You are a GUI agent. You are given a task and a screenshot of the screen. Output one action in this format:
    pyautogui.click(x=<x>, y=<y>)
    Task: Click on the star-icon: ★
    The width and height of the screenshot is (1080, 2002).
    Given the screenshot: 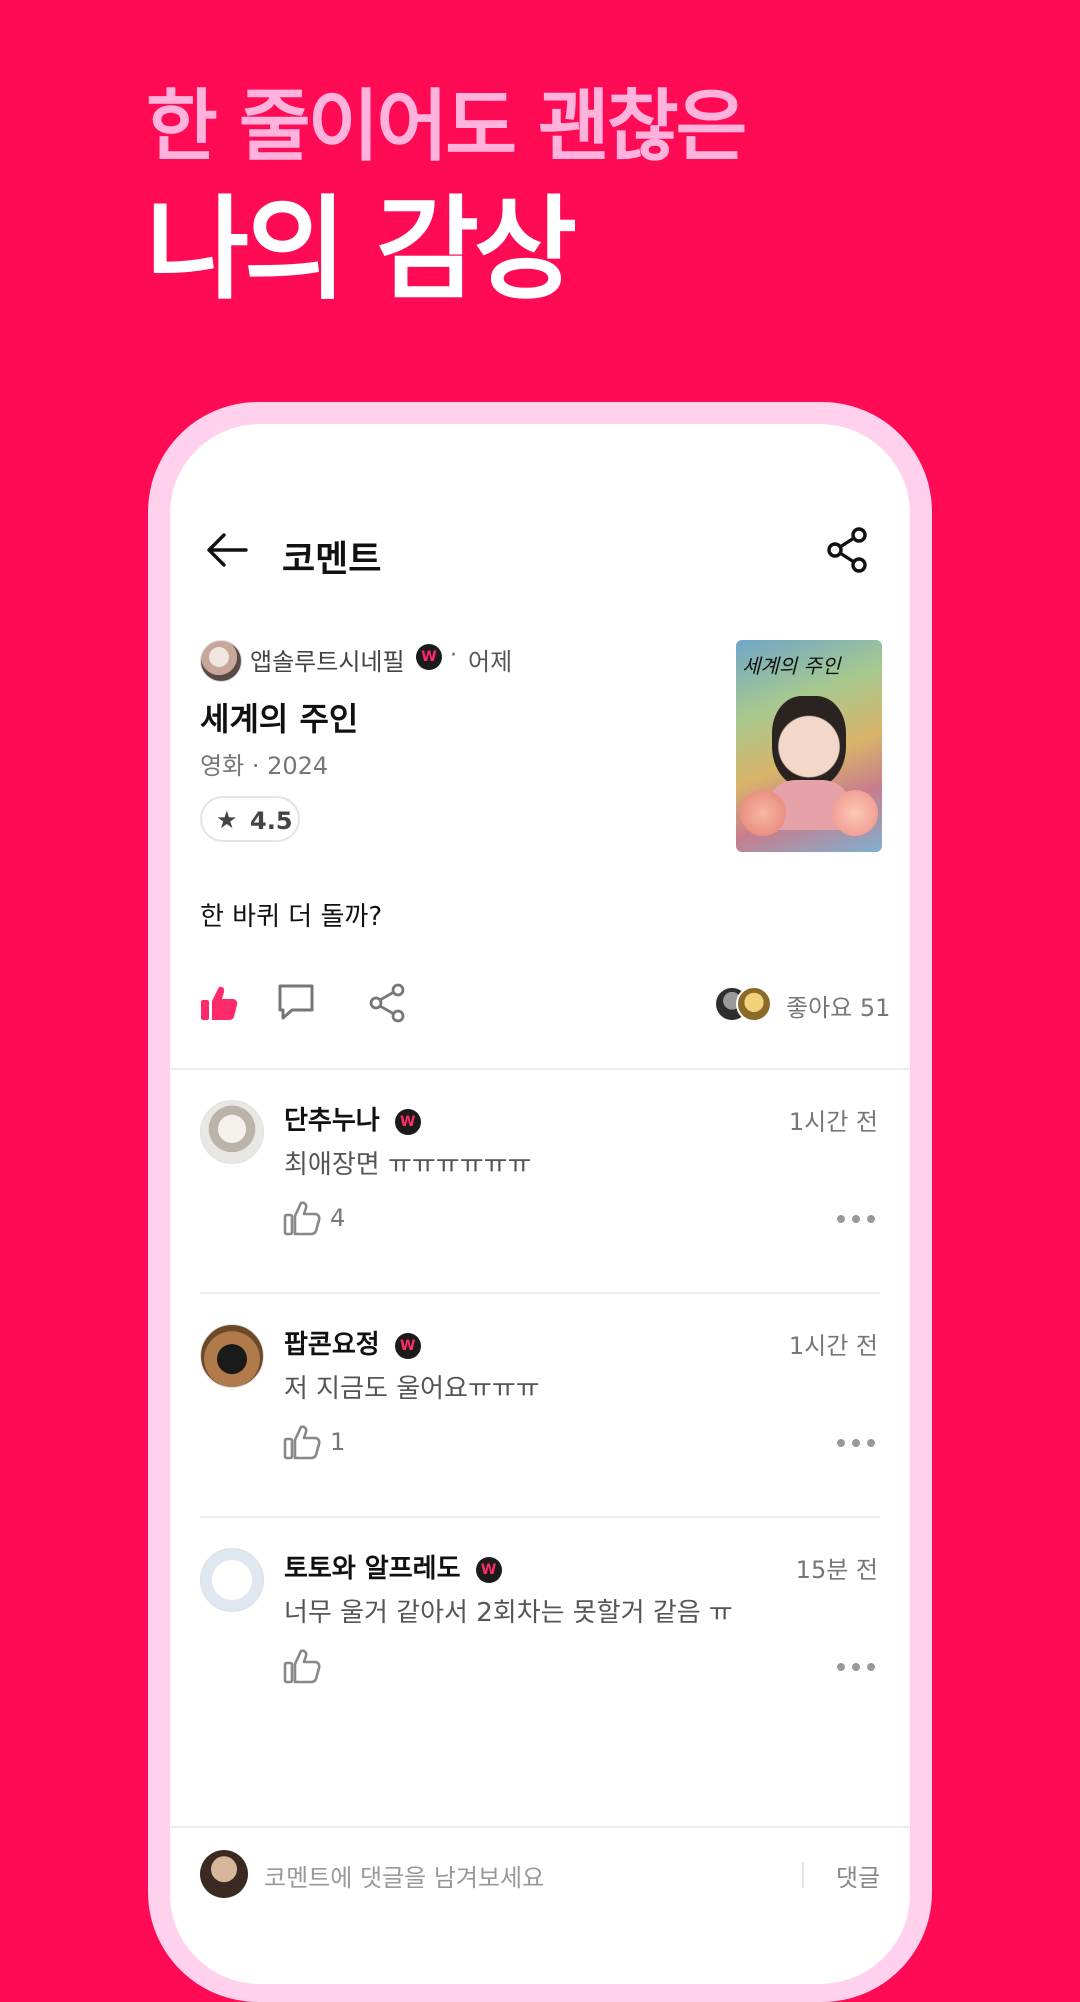 What is the action you would take?
    pyautogui.click(x=227, y=820)
    